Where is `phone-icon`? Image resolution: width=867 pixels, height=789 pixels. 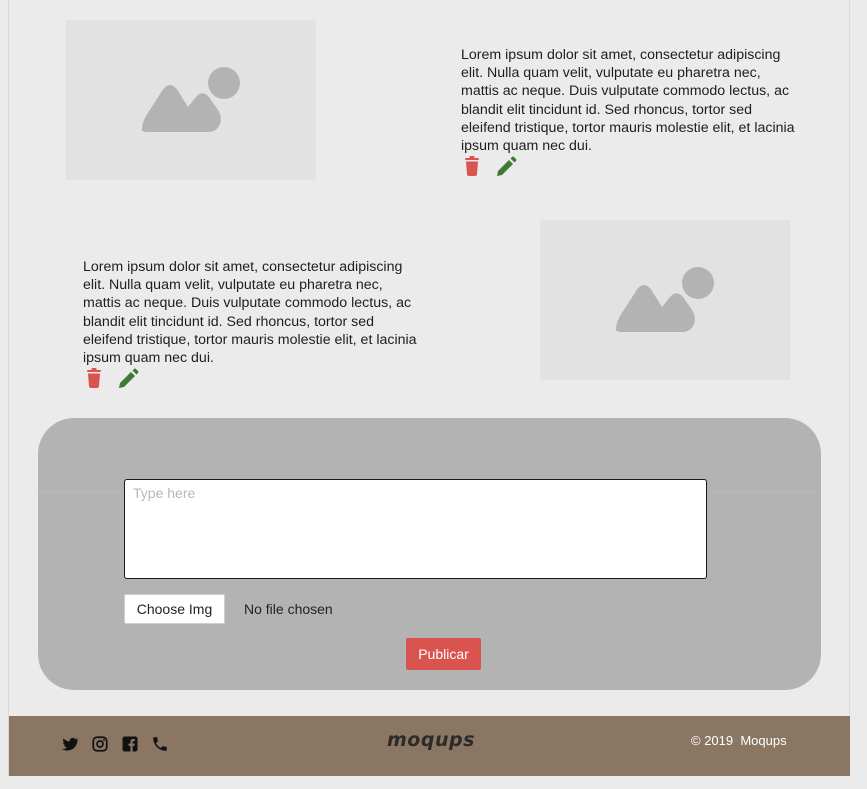
phone-icon is located at coordinates (160, 744).